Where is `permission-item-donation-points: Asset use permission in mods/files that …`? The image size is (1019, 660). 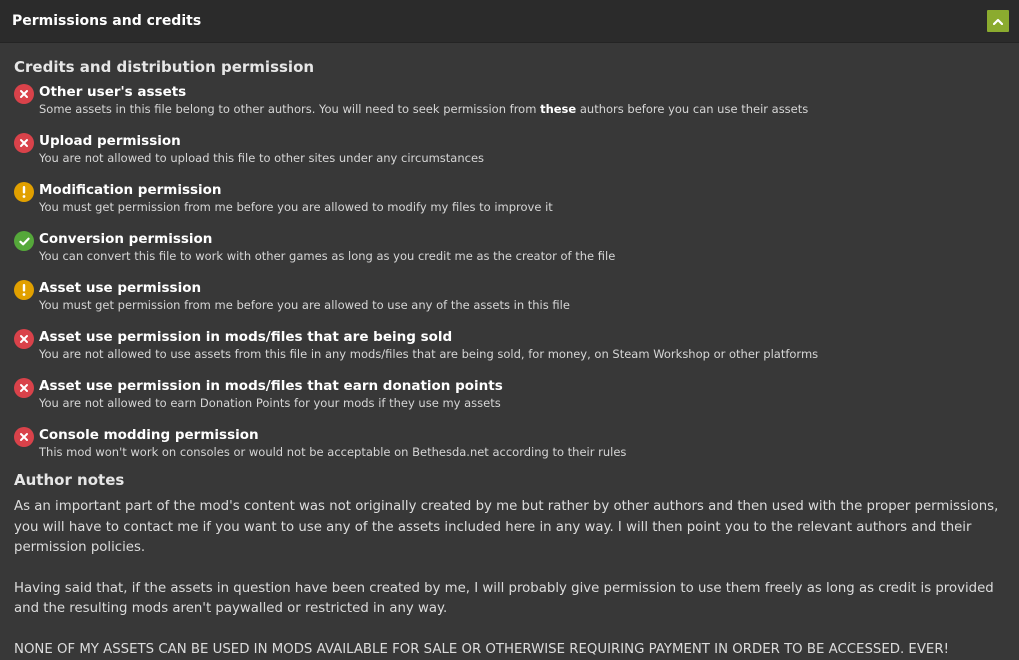 permission-item-donation-points: Asset use permission in mods/files that … is located at coordinates (509, 402).